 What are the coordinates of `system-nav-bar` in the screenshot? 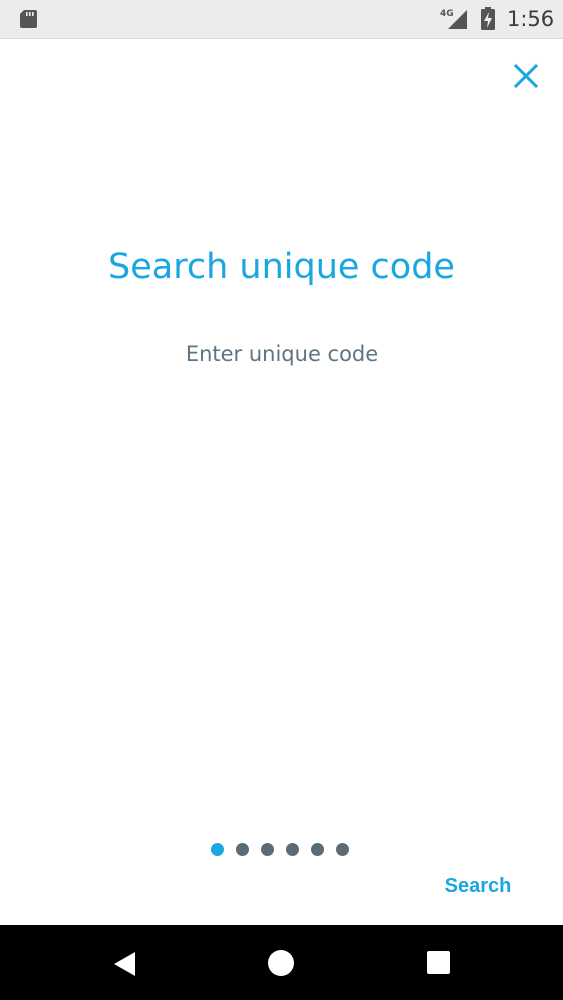 It's located at (281, 962).